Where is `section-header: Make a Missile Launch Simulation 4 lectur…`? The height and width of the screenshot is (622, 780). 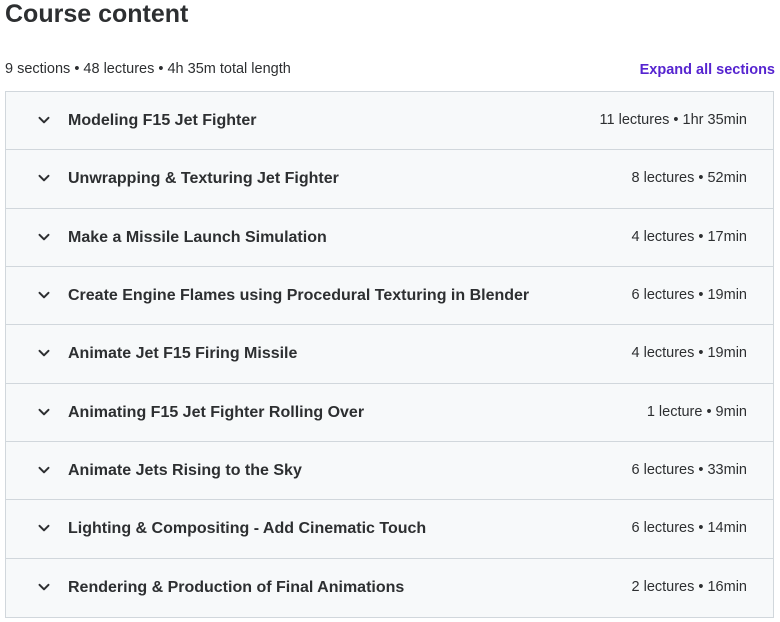 section-header: Make a Missile Launch Simulation 4 lectur… is located at coordinates (389, 237).